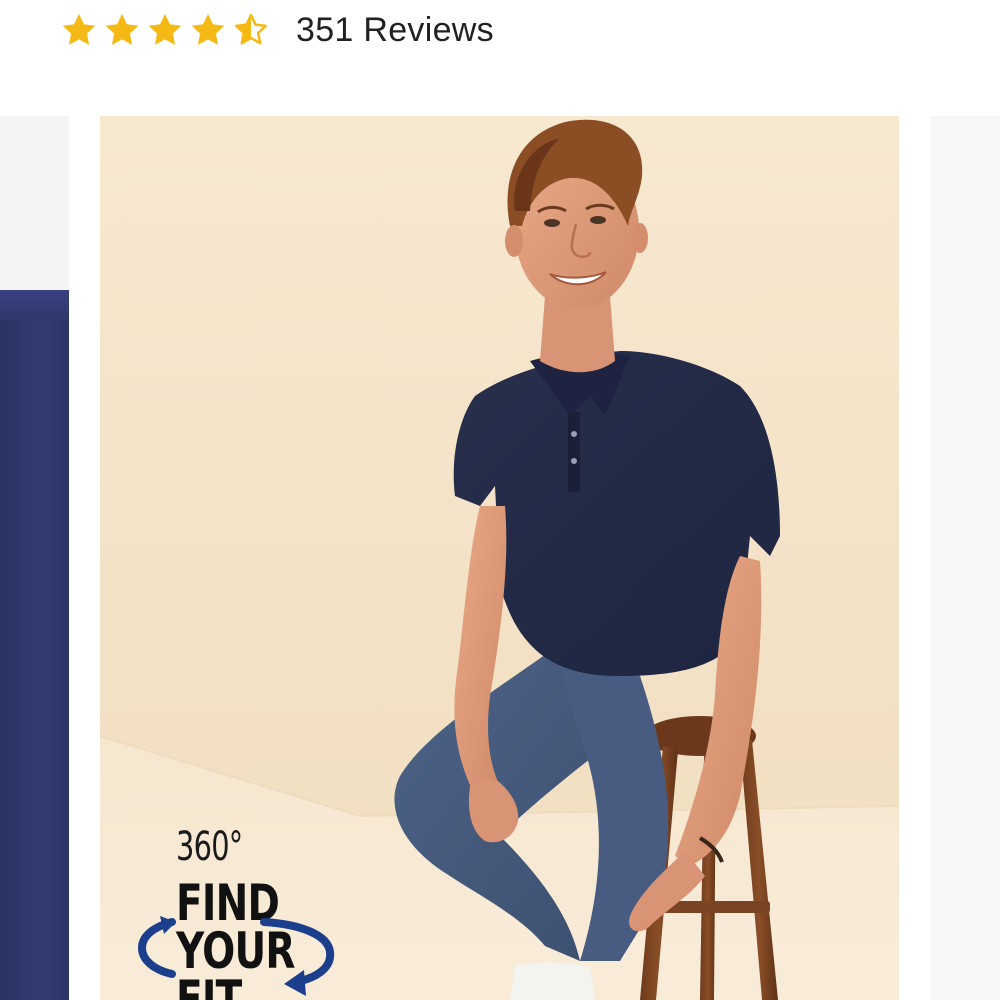 The width and height of the screenshot is (1000, 1000). I want to click on star-rating, so click(165, 30).